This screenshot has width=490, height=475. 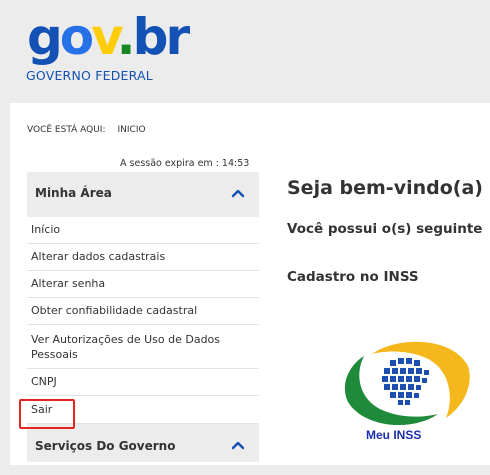 What do you see at coordinates (407, 382) in the screenshot?
I see `meu-inss-logo` at bounding box center [407, 382].